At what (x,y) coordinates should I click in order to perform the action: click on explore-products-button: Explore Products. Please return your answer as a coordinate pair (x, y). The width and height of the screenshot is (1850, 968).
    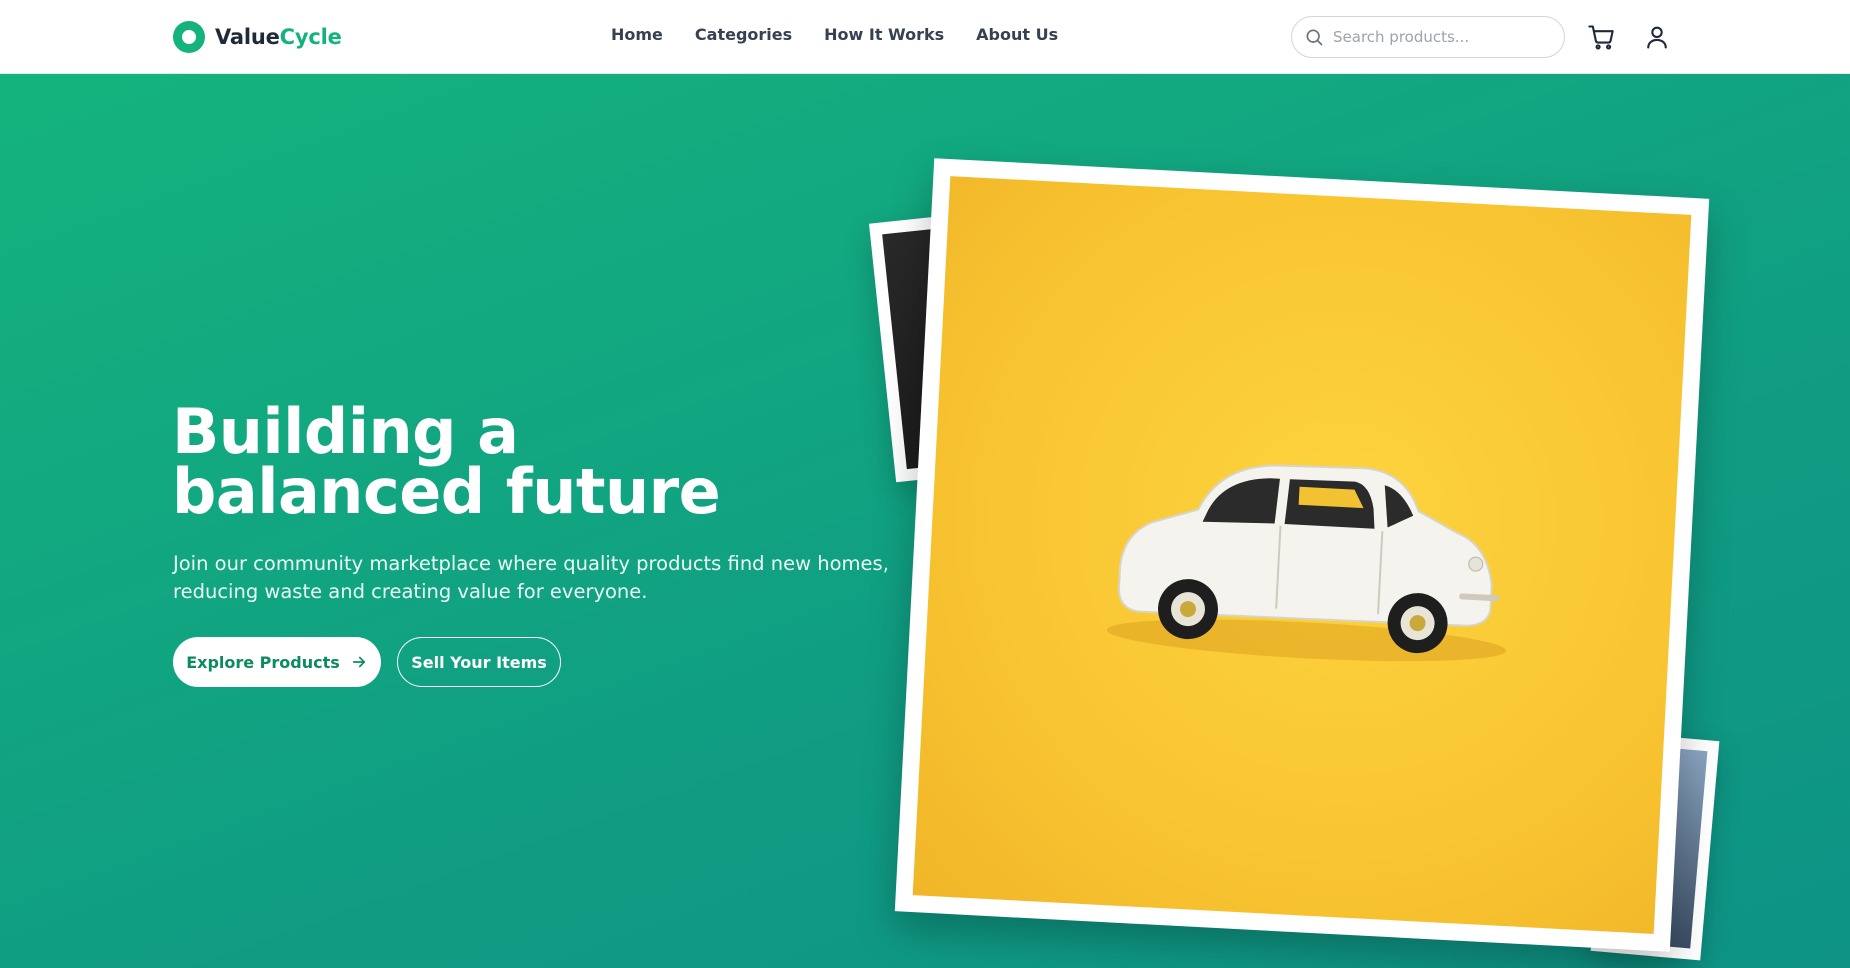
    Looking at the image, I should click on (277, 662).